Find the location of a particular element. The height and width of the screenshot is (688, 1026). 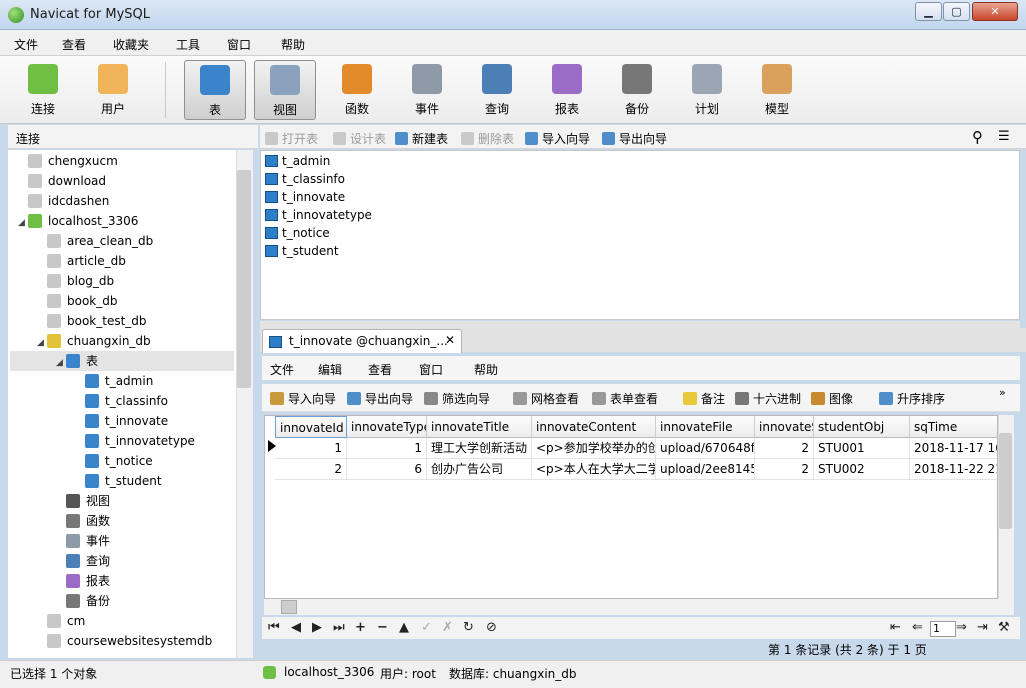

table-list-item: t_innovate is located at coordinates (305, 197).